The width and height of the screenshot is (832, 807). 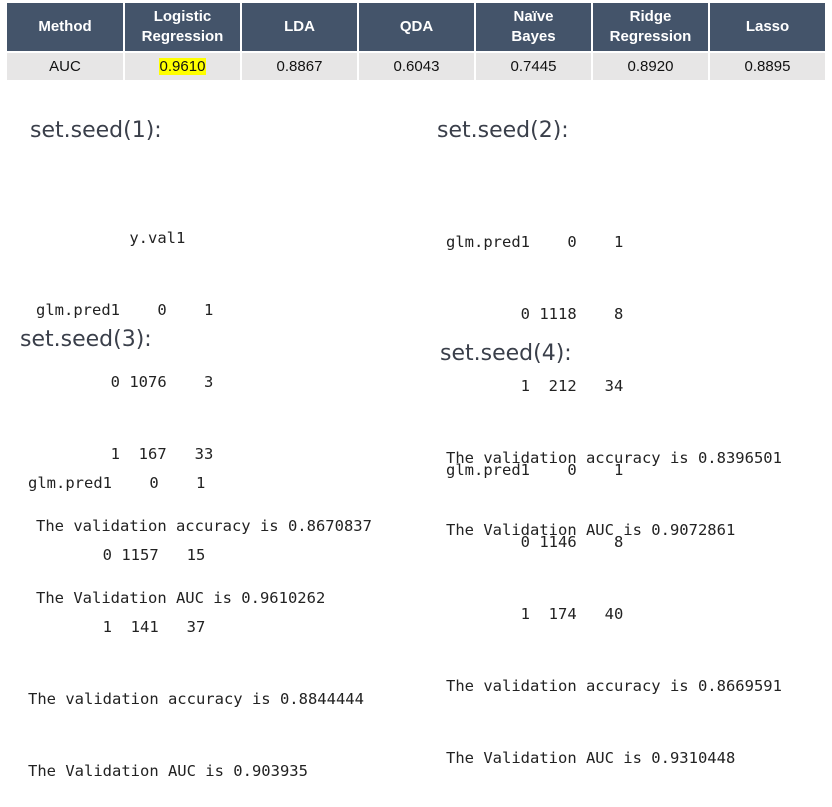 What do you see at coordinates (168, 771) in the screenshot?
I see `output-line: The Validation AUC is 0.903935` at bounding box center [168, 771].